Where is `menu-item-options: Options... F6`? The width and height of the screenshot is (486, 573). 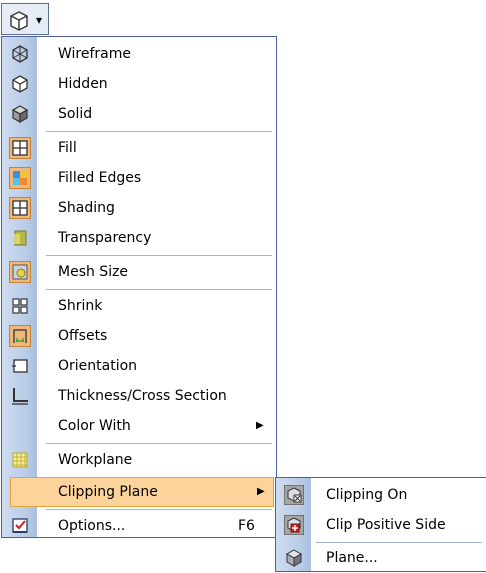 menu-item-options: Options... F6 is located at coordinates (139, 526).